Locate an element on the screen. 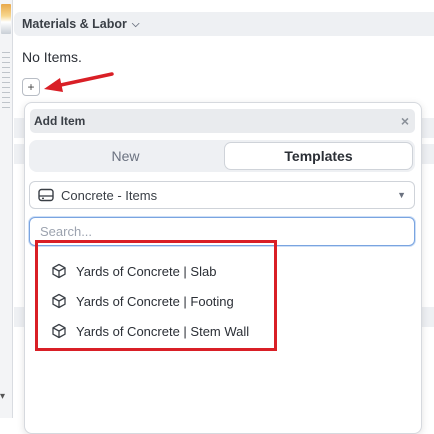 The width and height of the screenshot is (434, 434). thumbnail-sketch is located at coordinates (6, 81).